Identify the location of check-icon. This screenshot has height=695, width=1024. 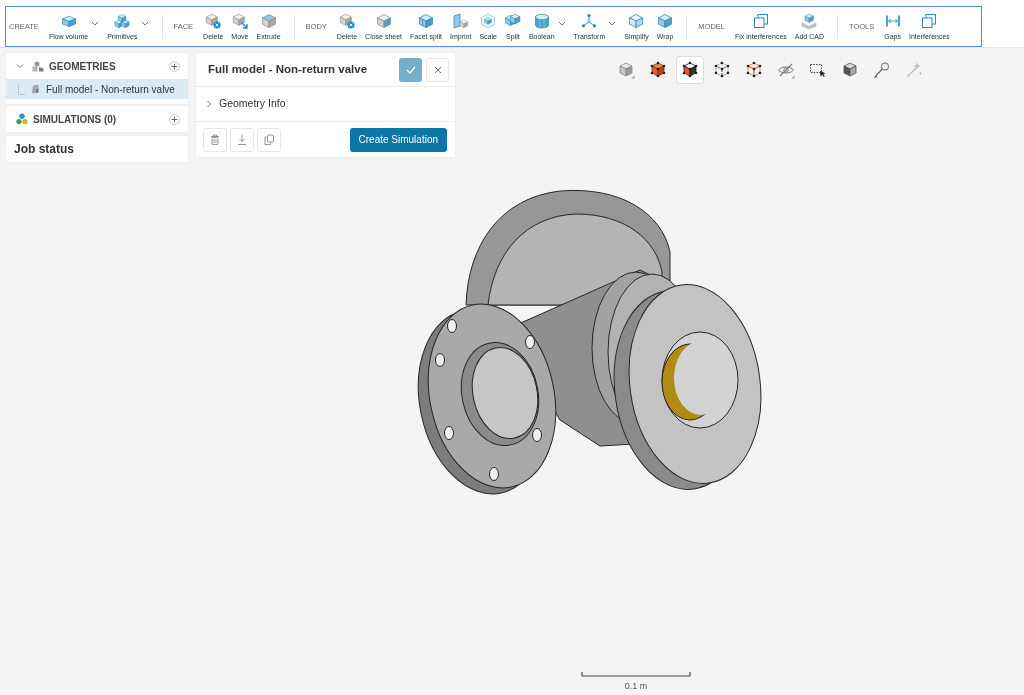
(410, 69).